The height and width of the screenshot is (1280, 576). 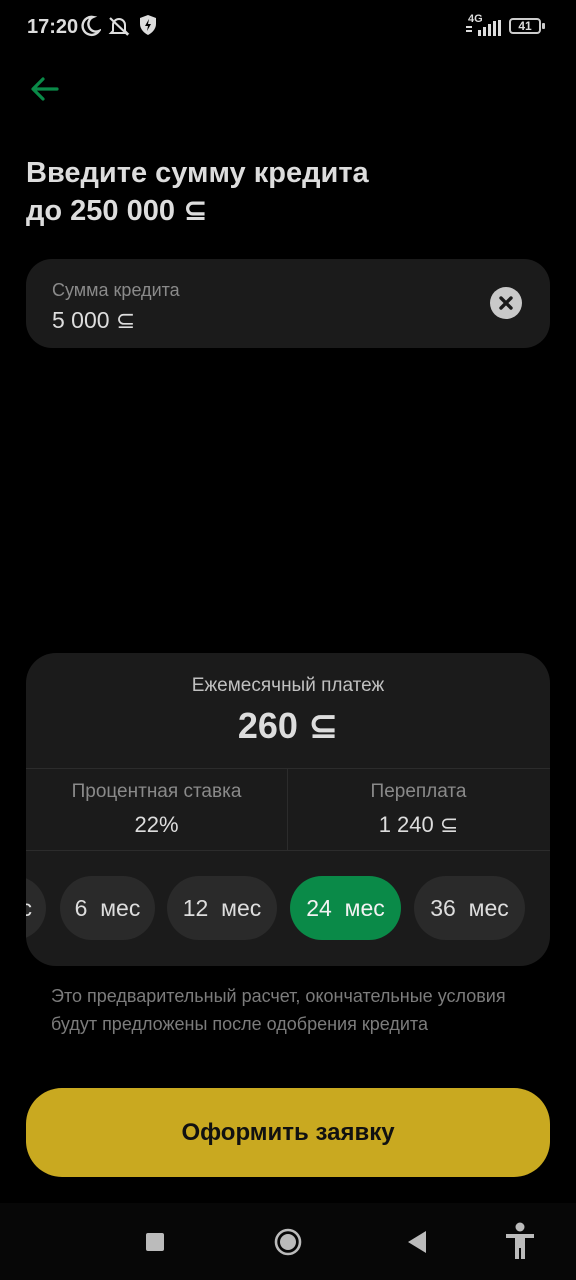 What do you see at coordinates (288, 909) in the screenshot?
I see `term-selector: 3 мес 6 мес 12 мес 24 мес 36 мес` at bounding box center [288, 909].